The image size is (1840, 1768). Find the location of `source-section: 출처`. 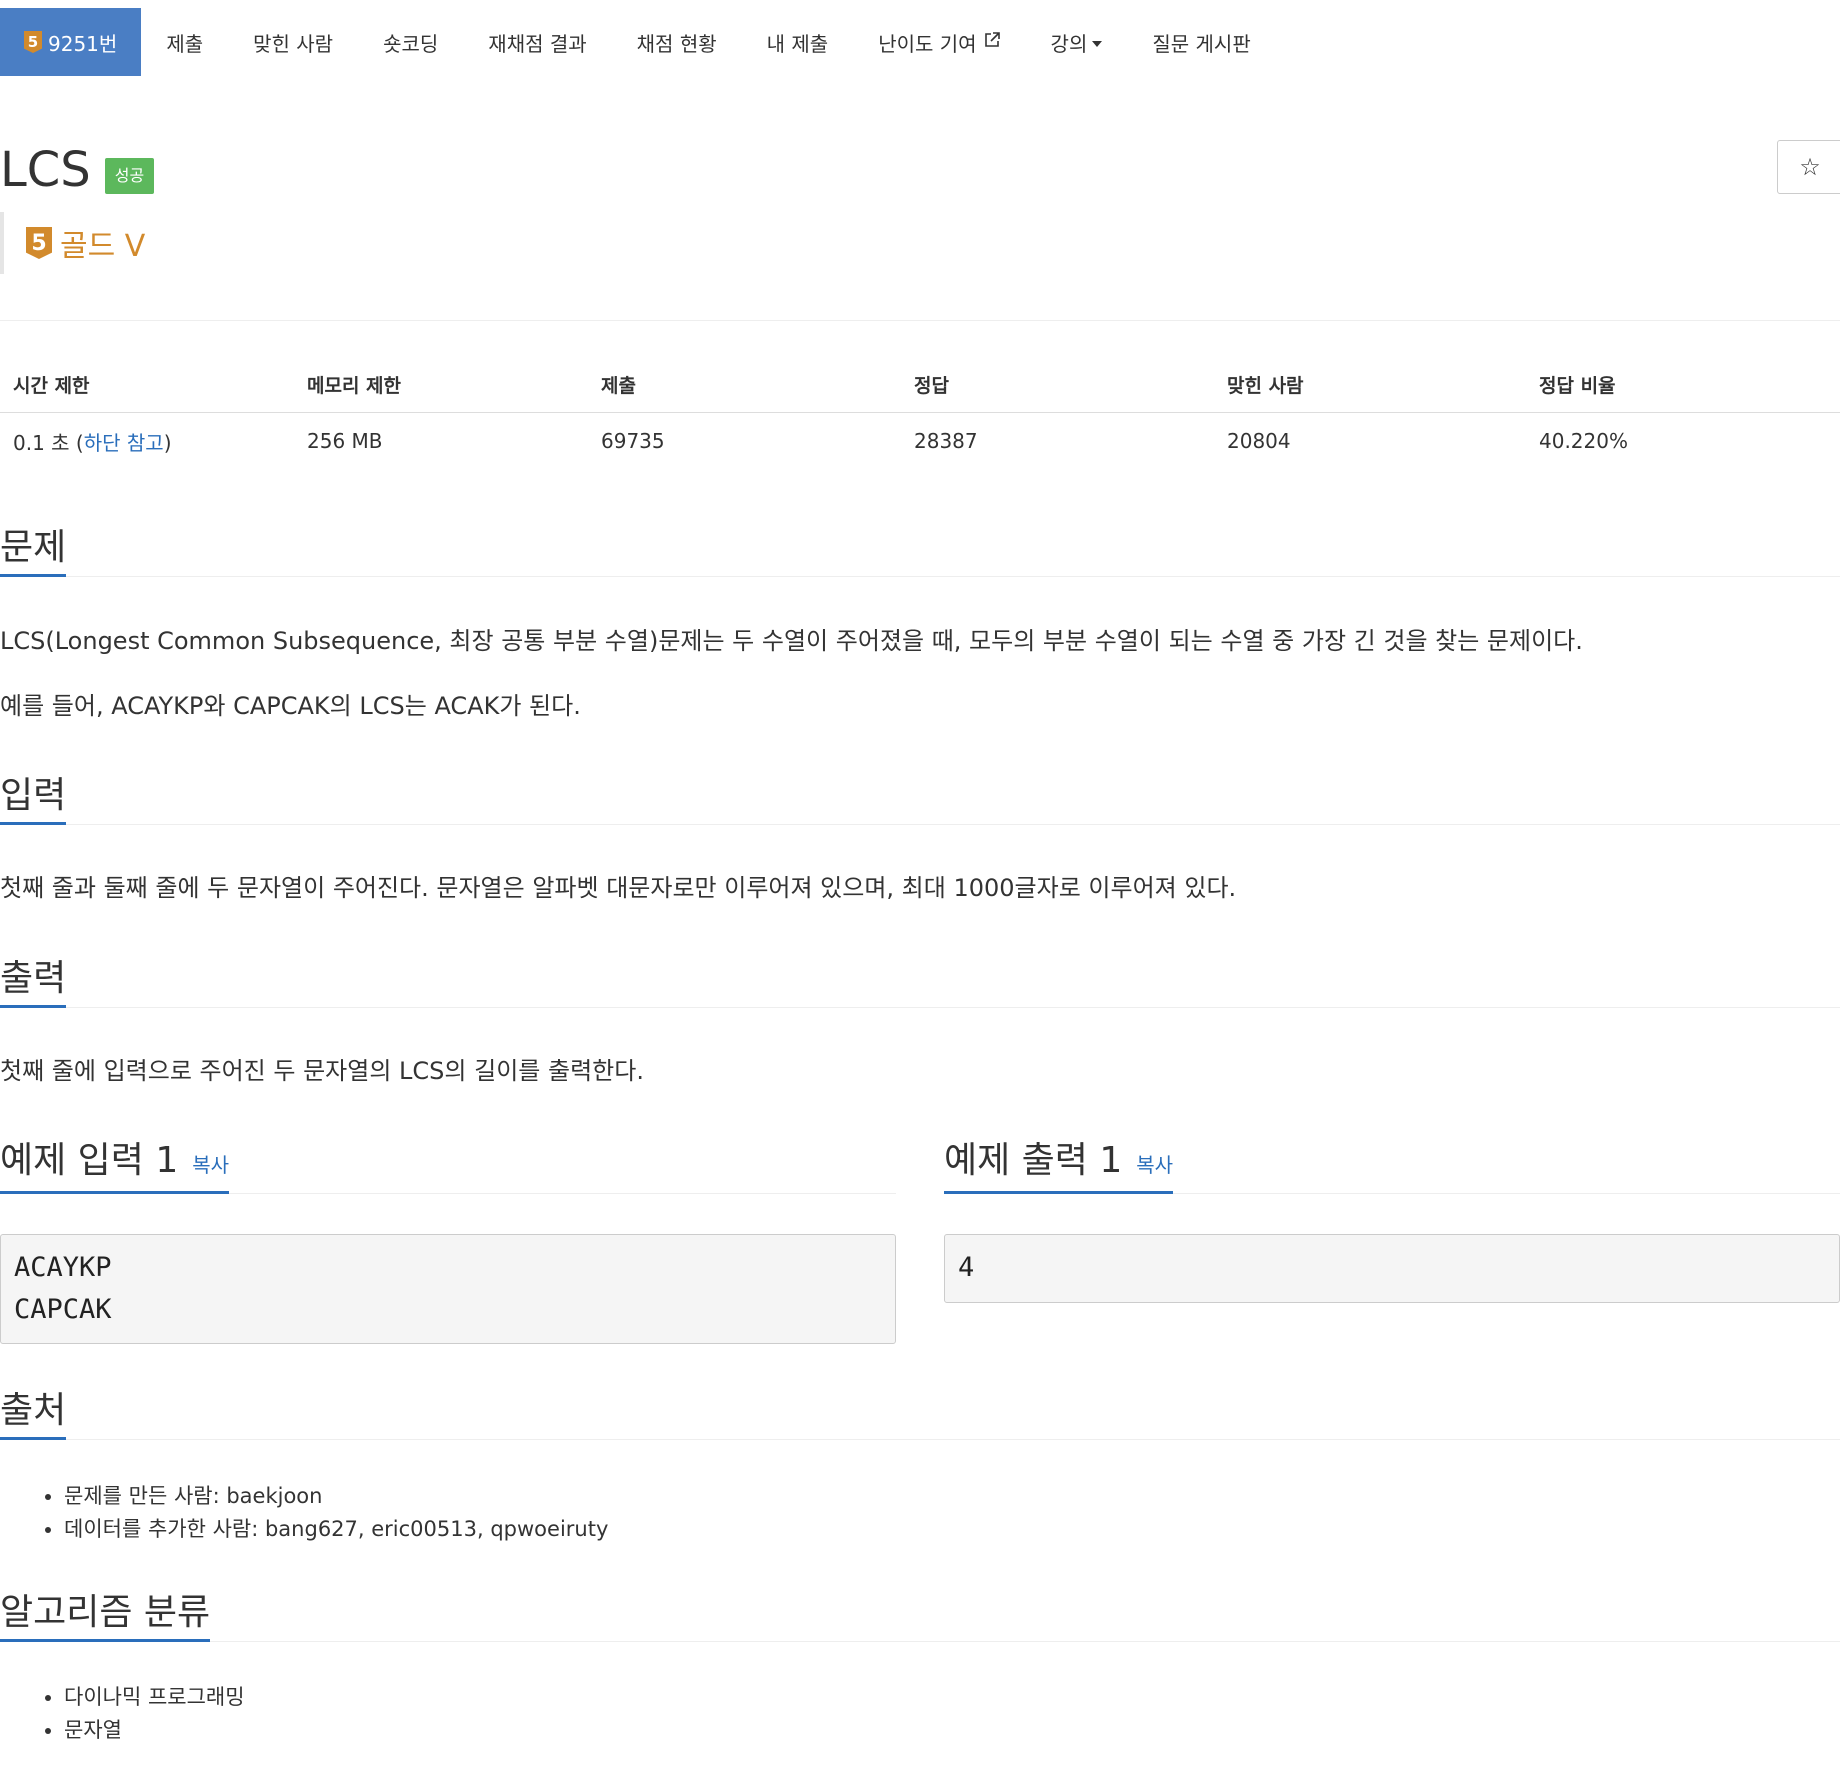

source-section: 출처 is located at coordinates (920, 1411).